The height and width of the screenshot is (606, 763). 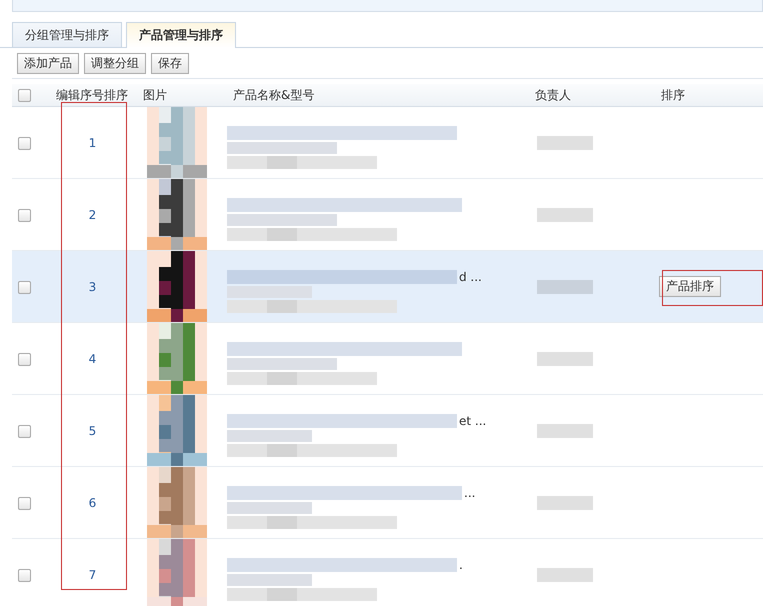 I want to click on sort-number: 5, so click(x=92, y=431).